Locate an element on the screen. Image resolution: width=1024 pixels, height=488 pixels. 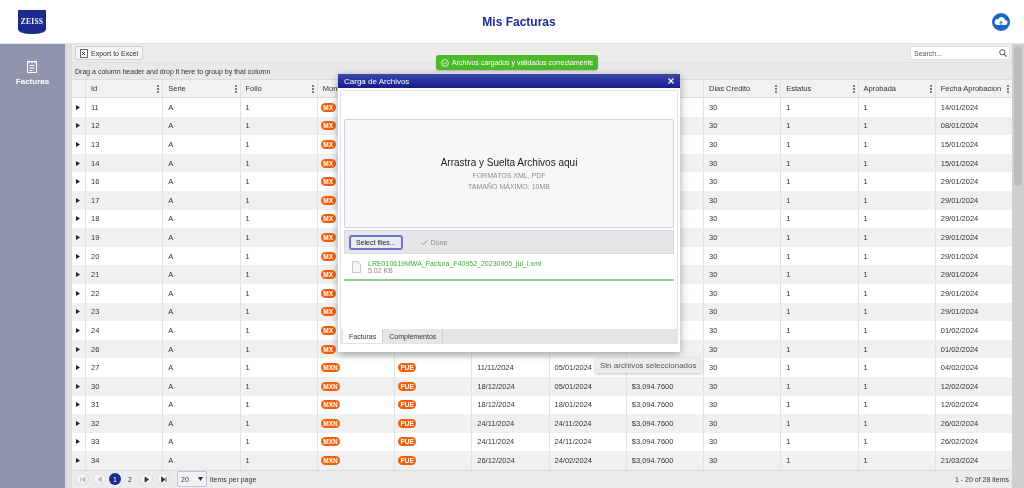
spreadsheet-icon is located at coordinates (84, 53).